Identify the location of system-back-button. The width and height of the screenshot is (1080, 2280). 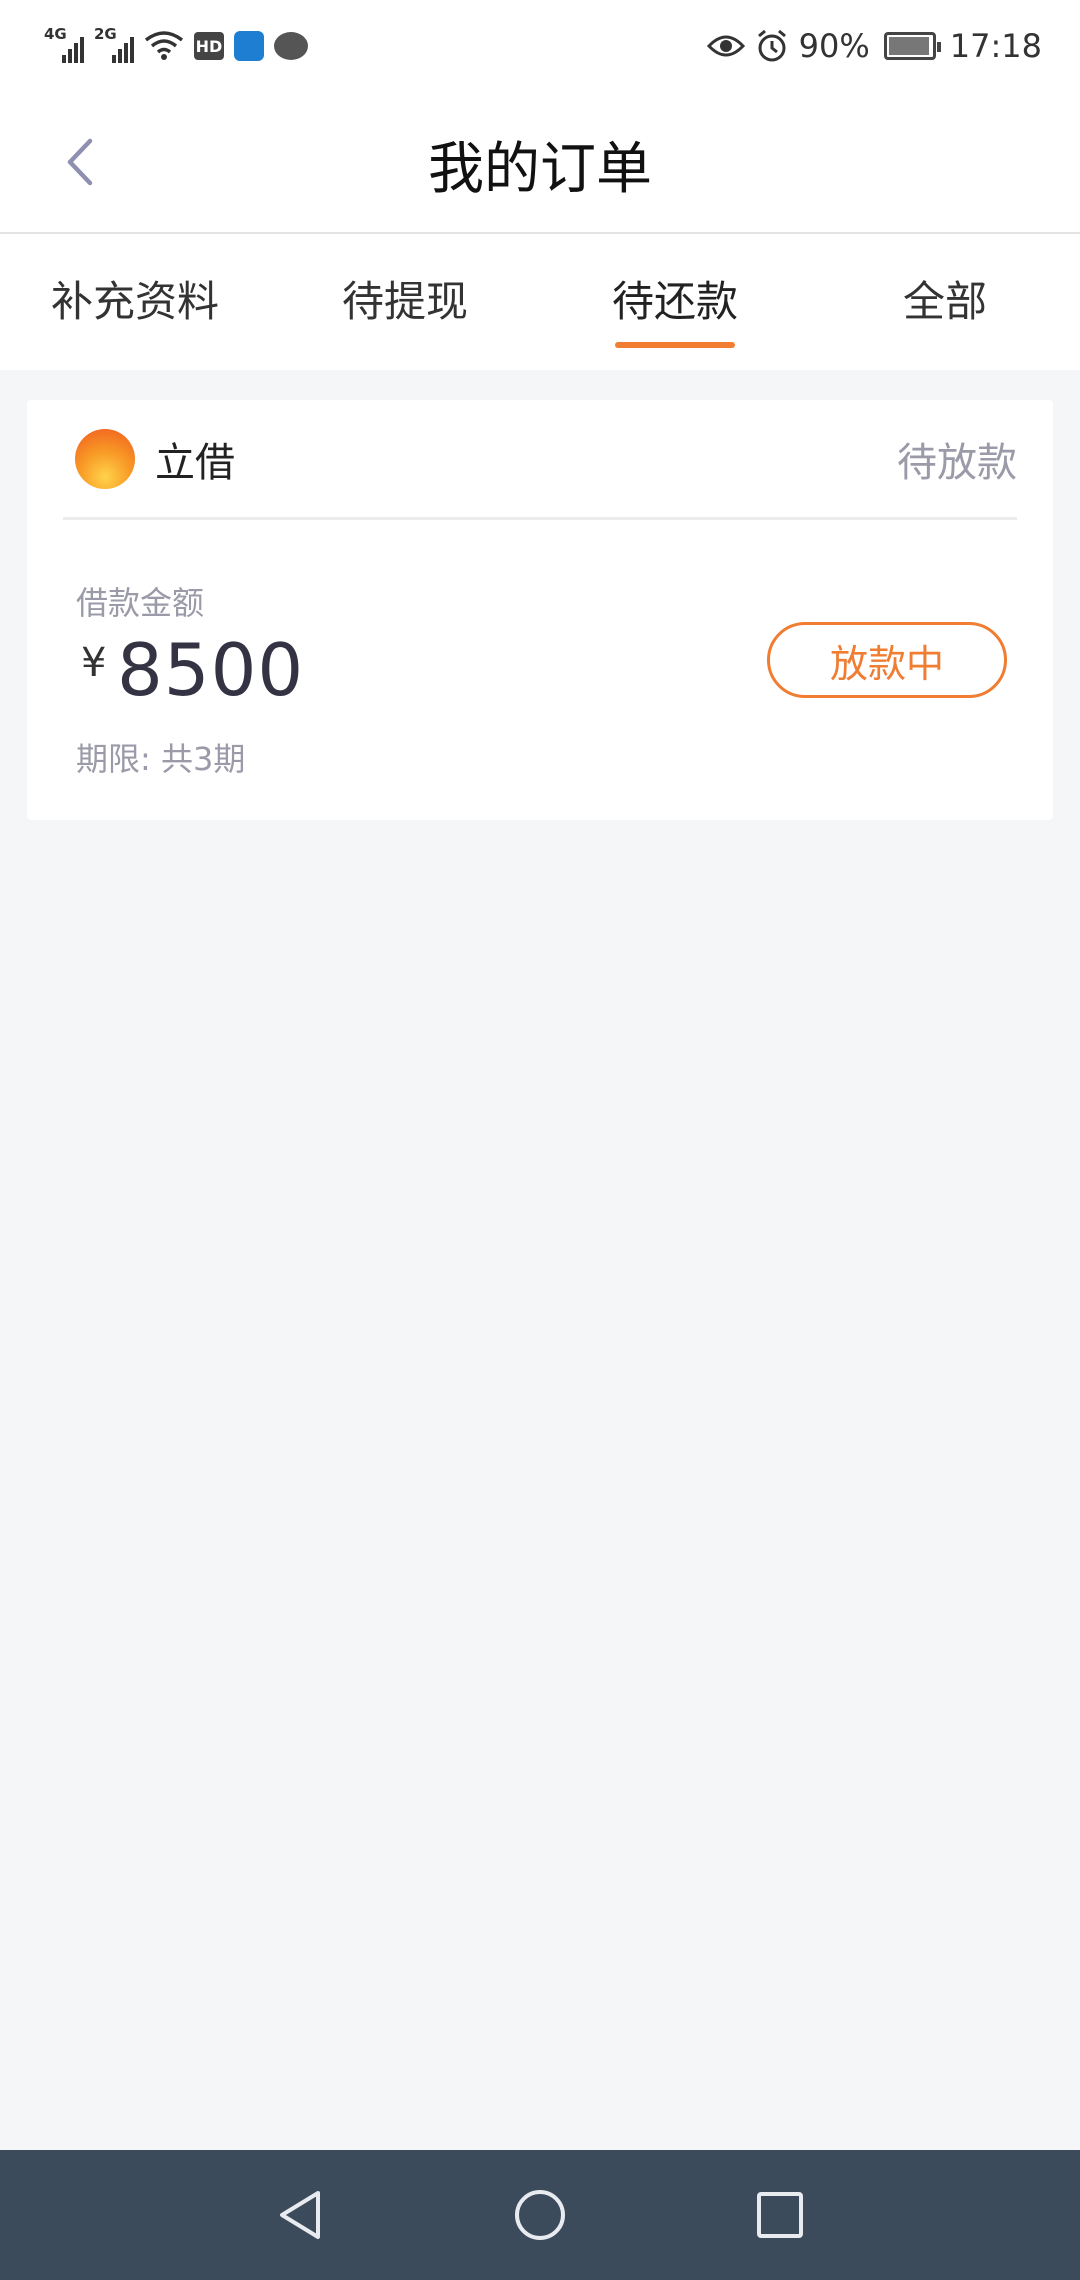
(300, 2215).